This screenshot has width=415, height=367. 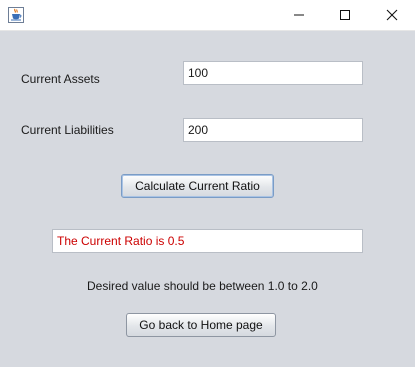 I want to click on minimize-button, so click(x=299, y=15).